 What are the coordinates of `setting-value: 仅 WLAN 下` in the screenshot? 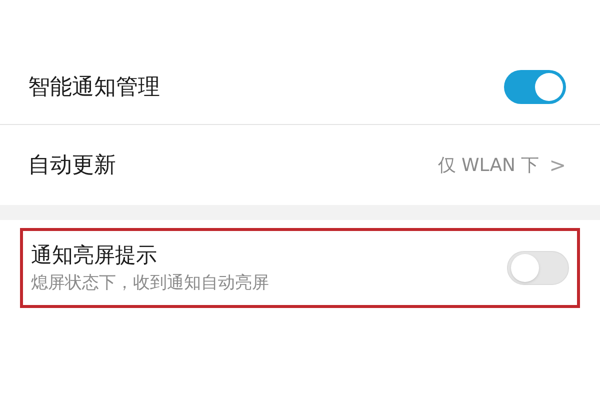 It's located at (489, 166).